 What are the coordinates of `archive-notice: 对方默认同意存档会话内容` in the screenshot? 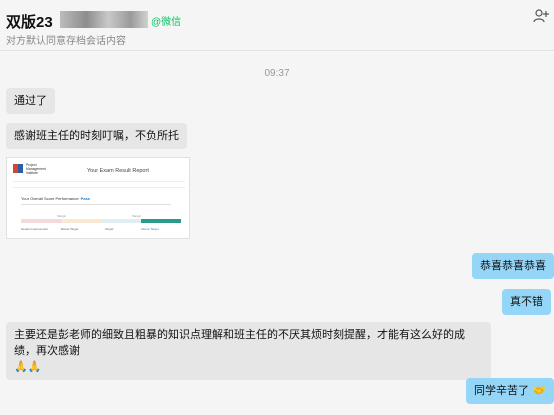 It's located at (66, 41).